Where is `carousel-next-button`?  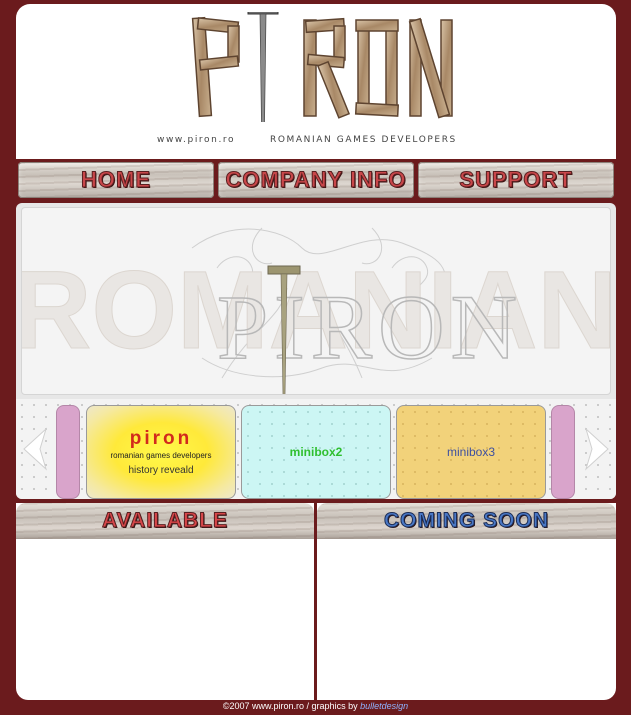 carousel-next-button is located at coordinates (597, 449).